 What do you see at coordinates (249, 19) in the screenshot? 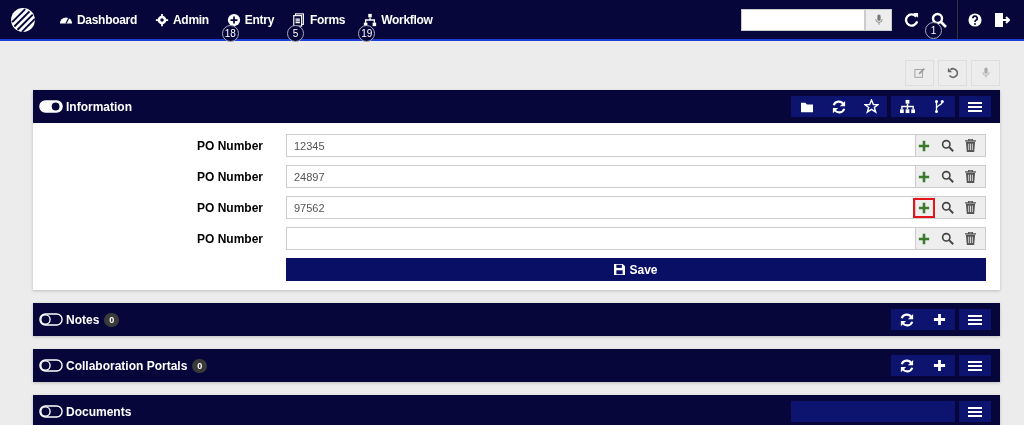
I see `nav-link: Entry` at bounding box center [249, 19].